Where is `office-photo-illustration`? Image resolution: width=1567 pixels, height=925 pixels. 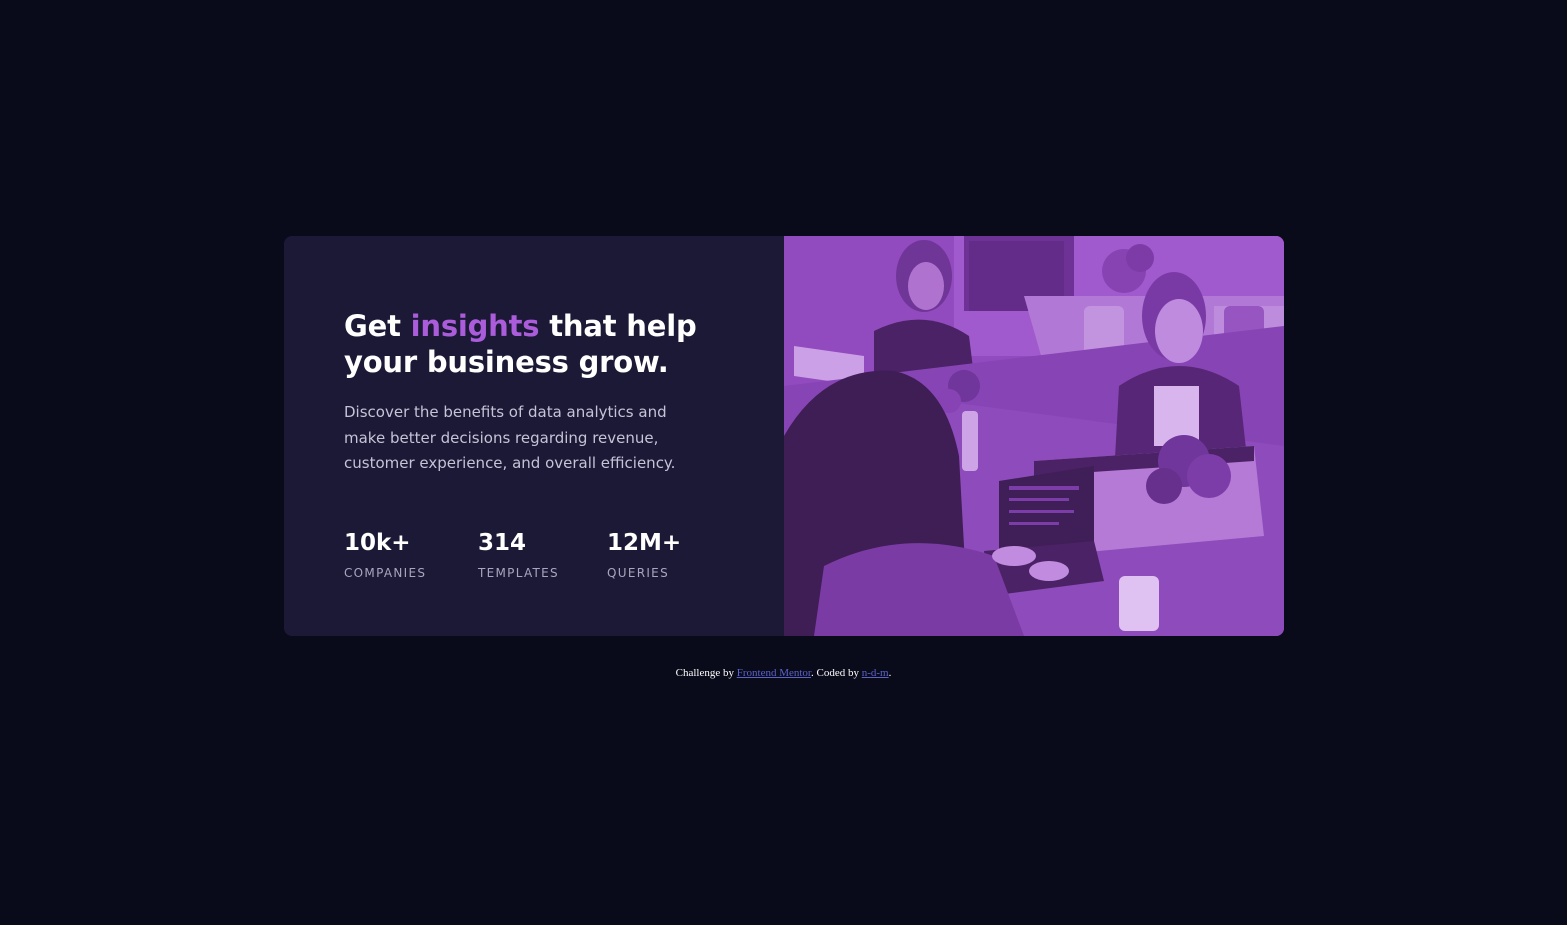
office-photo-illustration is located at coordinates (1034, 436).